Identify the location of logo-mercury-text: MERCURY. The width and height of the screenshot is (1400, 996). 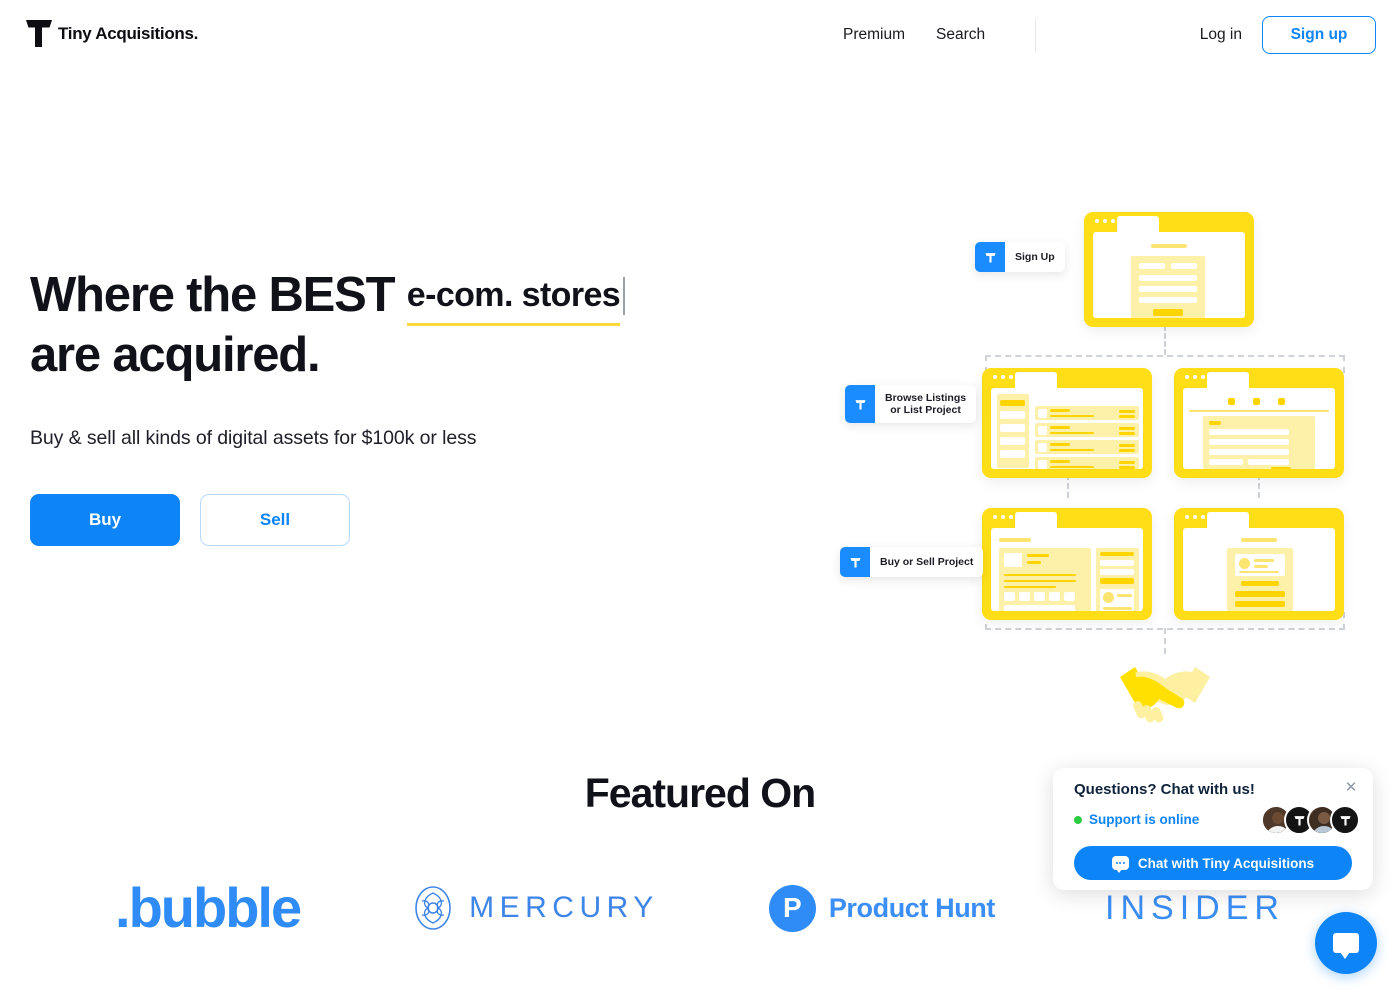
(564, 907).